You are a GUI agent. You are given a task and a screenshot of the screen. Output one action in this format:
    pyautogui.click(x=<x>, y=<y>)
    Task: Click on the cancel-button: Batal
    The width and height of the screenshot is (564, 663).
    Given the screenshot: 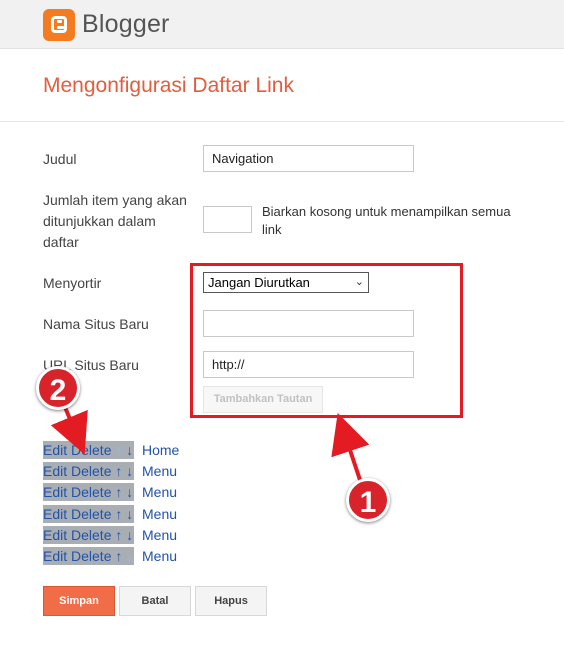 What is the action you would take?
    pyautogui.click(x=155, y=601)
    